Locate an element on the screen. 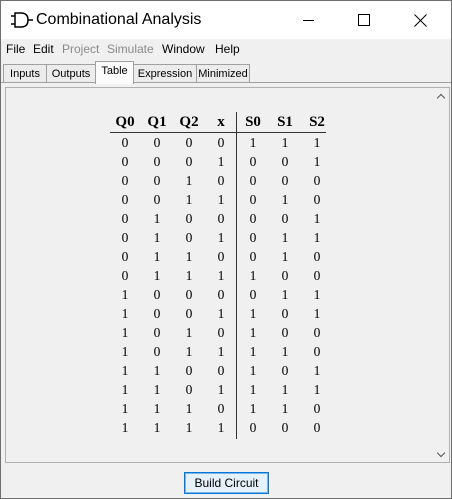 The image size is (452, 499). column-header: Q0 is located at coordinates (125, 122).